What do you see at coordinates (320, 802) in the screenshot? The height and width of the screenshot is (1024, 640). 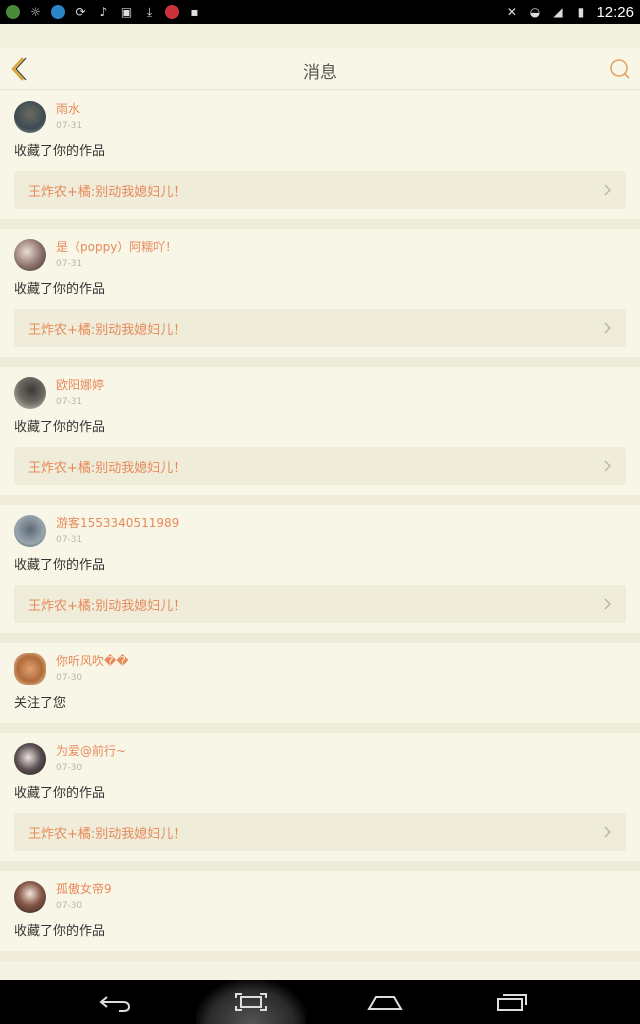 I see `message-card: 为爱@前行~ 07-30 收藏了你的作品 王炸农+橘:别动我媳妇儿！` at bounding box center [320, 802].